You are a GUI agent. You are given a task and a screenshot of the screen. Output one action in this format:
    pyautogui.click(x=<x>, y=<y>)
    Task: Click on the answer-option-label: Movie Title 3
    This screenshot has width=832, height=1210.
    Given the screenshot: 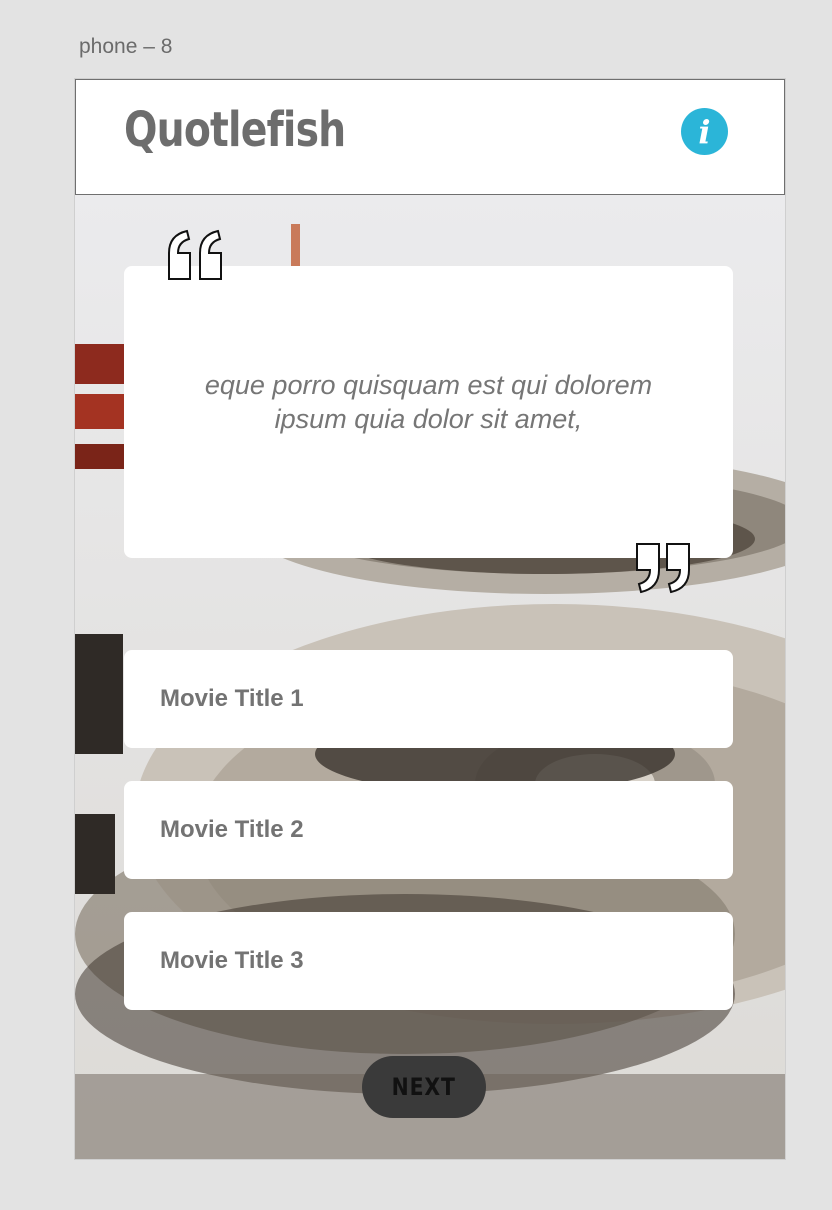 What is the action you would take?
    pyautogui.click(x=232, y=960)
    